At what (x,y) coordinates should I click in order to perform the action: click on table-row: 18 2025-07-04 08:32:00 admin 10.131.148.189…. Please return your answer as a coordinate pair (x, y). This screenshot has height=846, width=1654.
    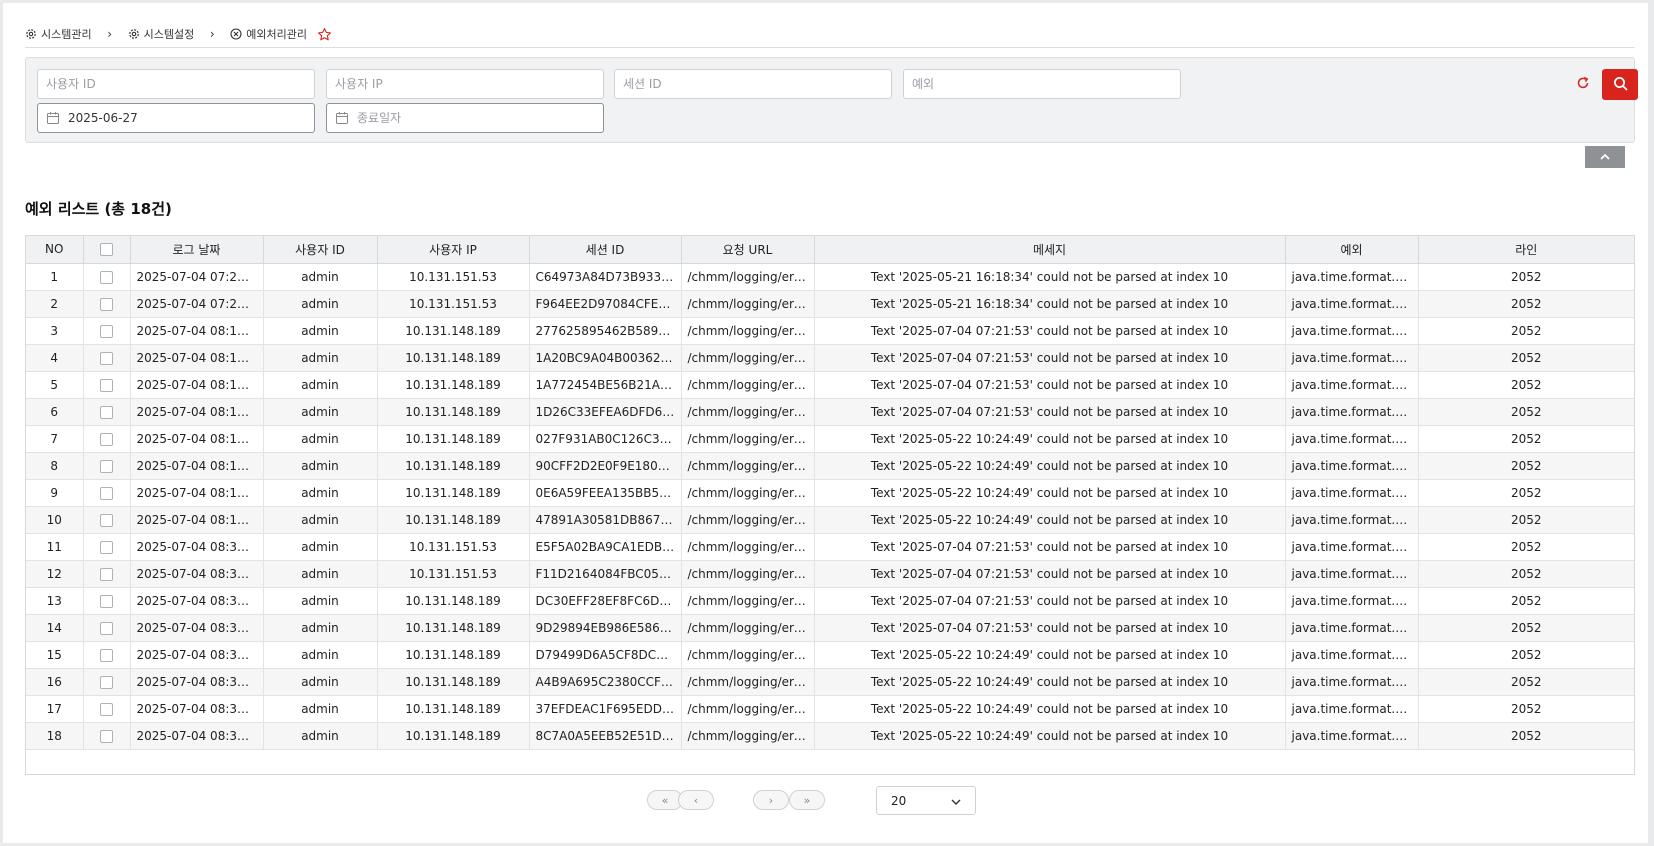
    Looking at the image, I should click on (830, 736).